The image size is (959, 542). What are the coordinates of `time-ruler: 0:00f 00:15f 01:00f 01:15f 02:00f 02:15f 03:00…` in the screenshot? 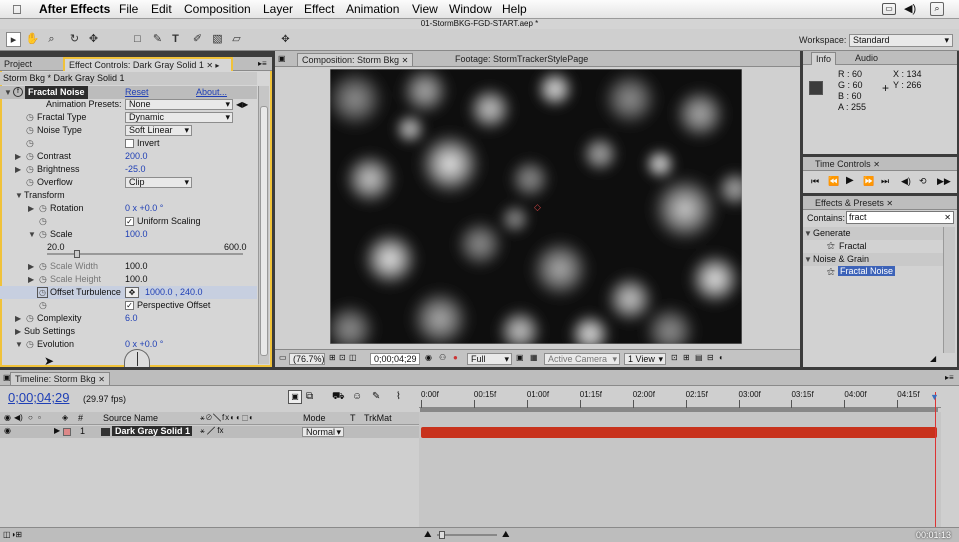 It's located at (680, 398).